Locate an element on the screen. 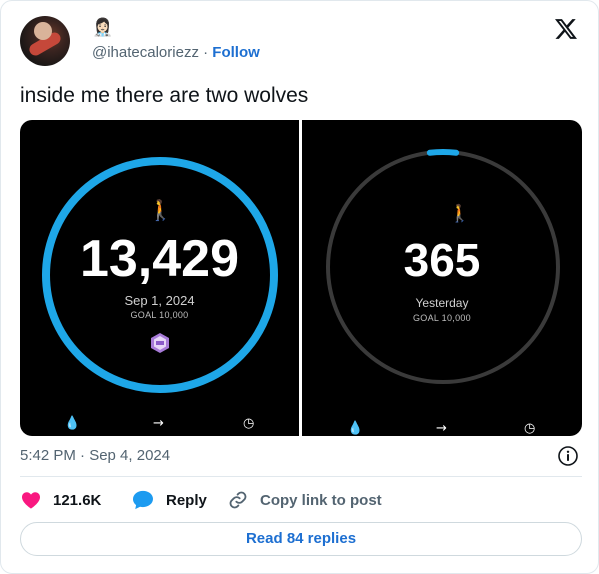 This screenshot has width=599, height=574. reply-label: Reply is located at coordinates (186, 500).